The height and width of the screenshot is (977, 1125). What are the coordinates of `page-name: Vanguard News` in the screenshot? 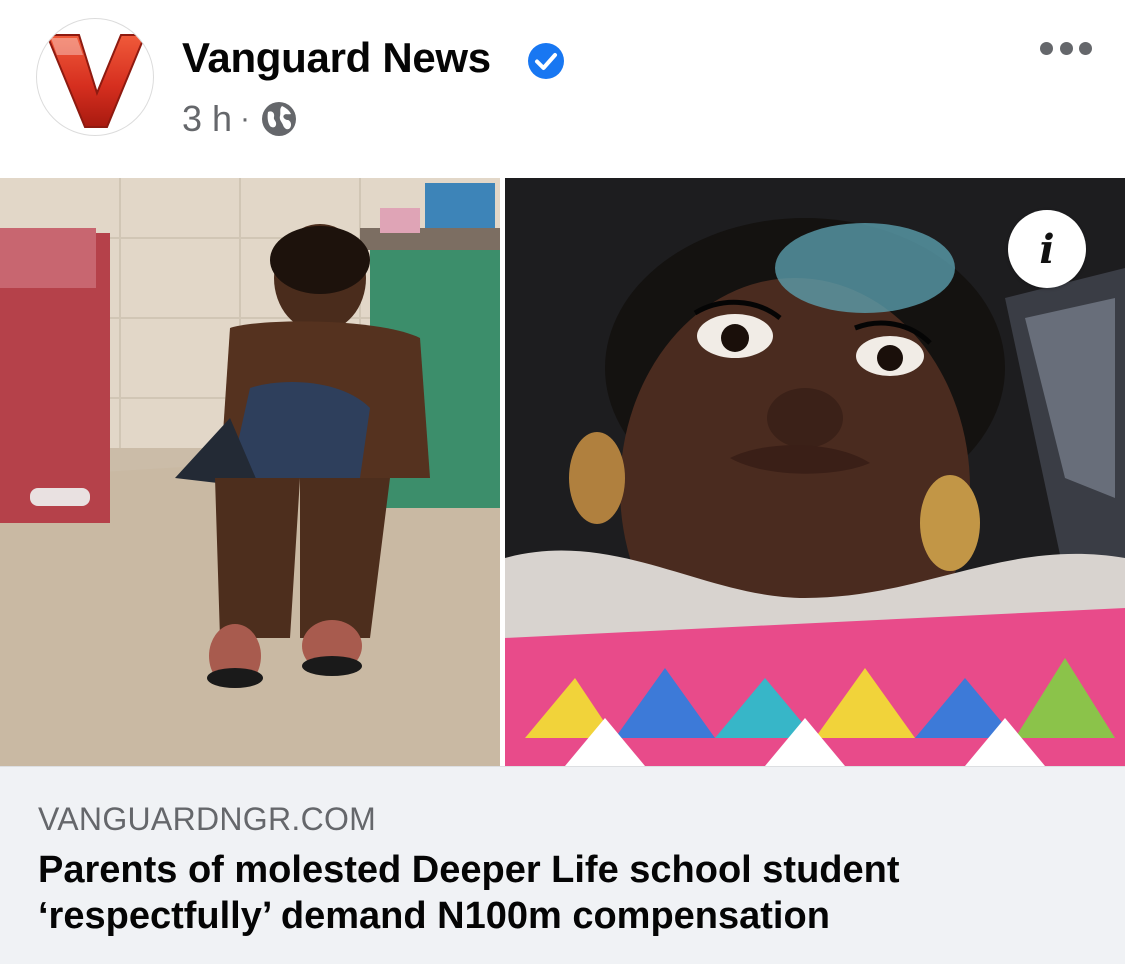 It's located at (336, 58).